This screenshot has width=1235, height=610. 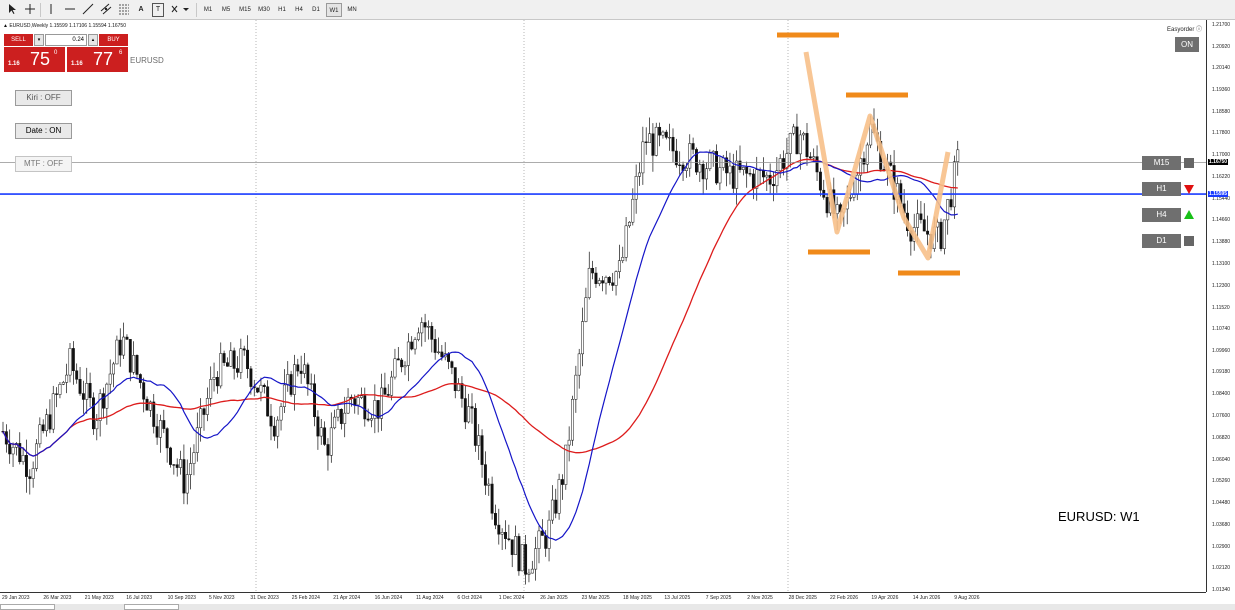 What do you see at coordinates (1161, 215) in the screenshot?
I see `mtf-h4-box: H4` at bounding box center [1161, 215].